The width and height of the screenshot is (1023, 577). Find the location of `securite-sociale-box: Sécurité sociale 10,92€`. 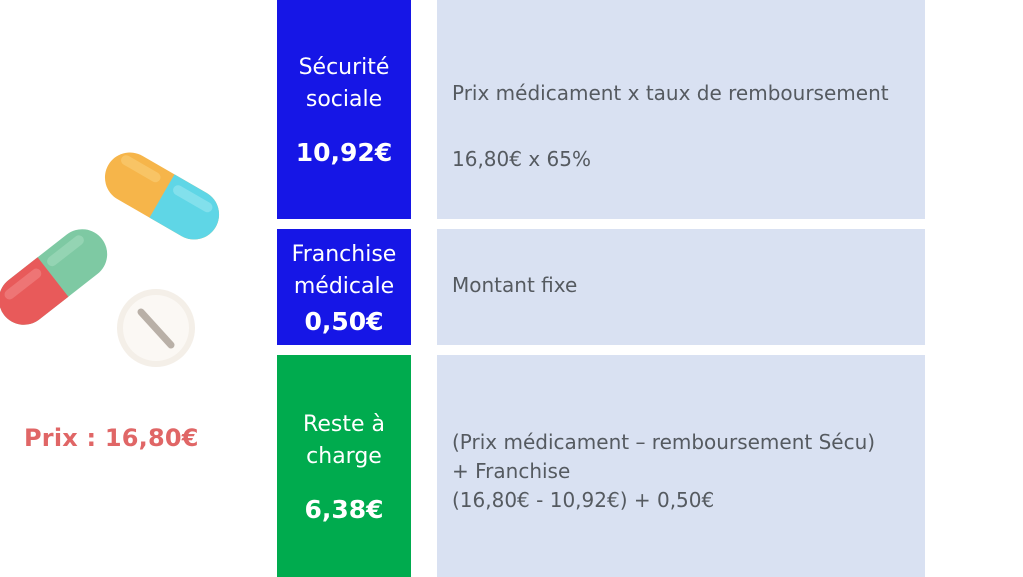

securite-sociale-box: Sécurité sociale 10,92€ is located at coordinates (344, 109).